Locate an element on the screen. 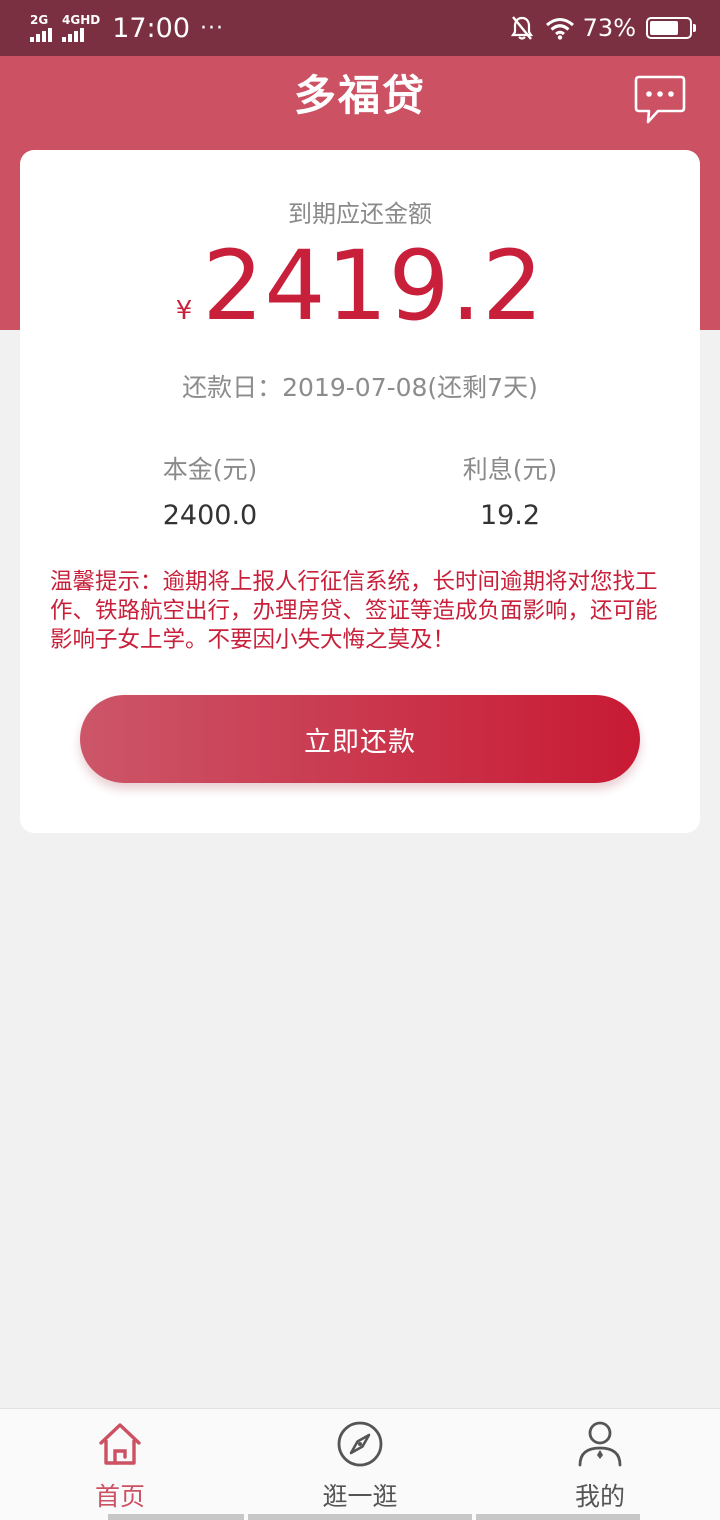  mute-bell-icon is located at coordinates (521, 28).